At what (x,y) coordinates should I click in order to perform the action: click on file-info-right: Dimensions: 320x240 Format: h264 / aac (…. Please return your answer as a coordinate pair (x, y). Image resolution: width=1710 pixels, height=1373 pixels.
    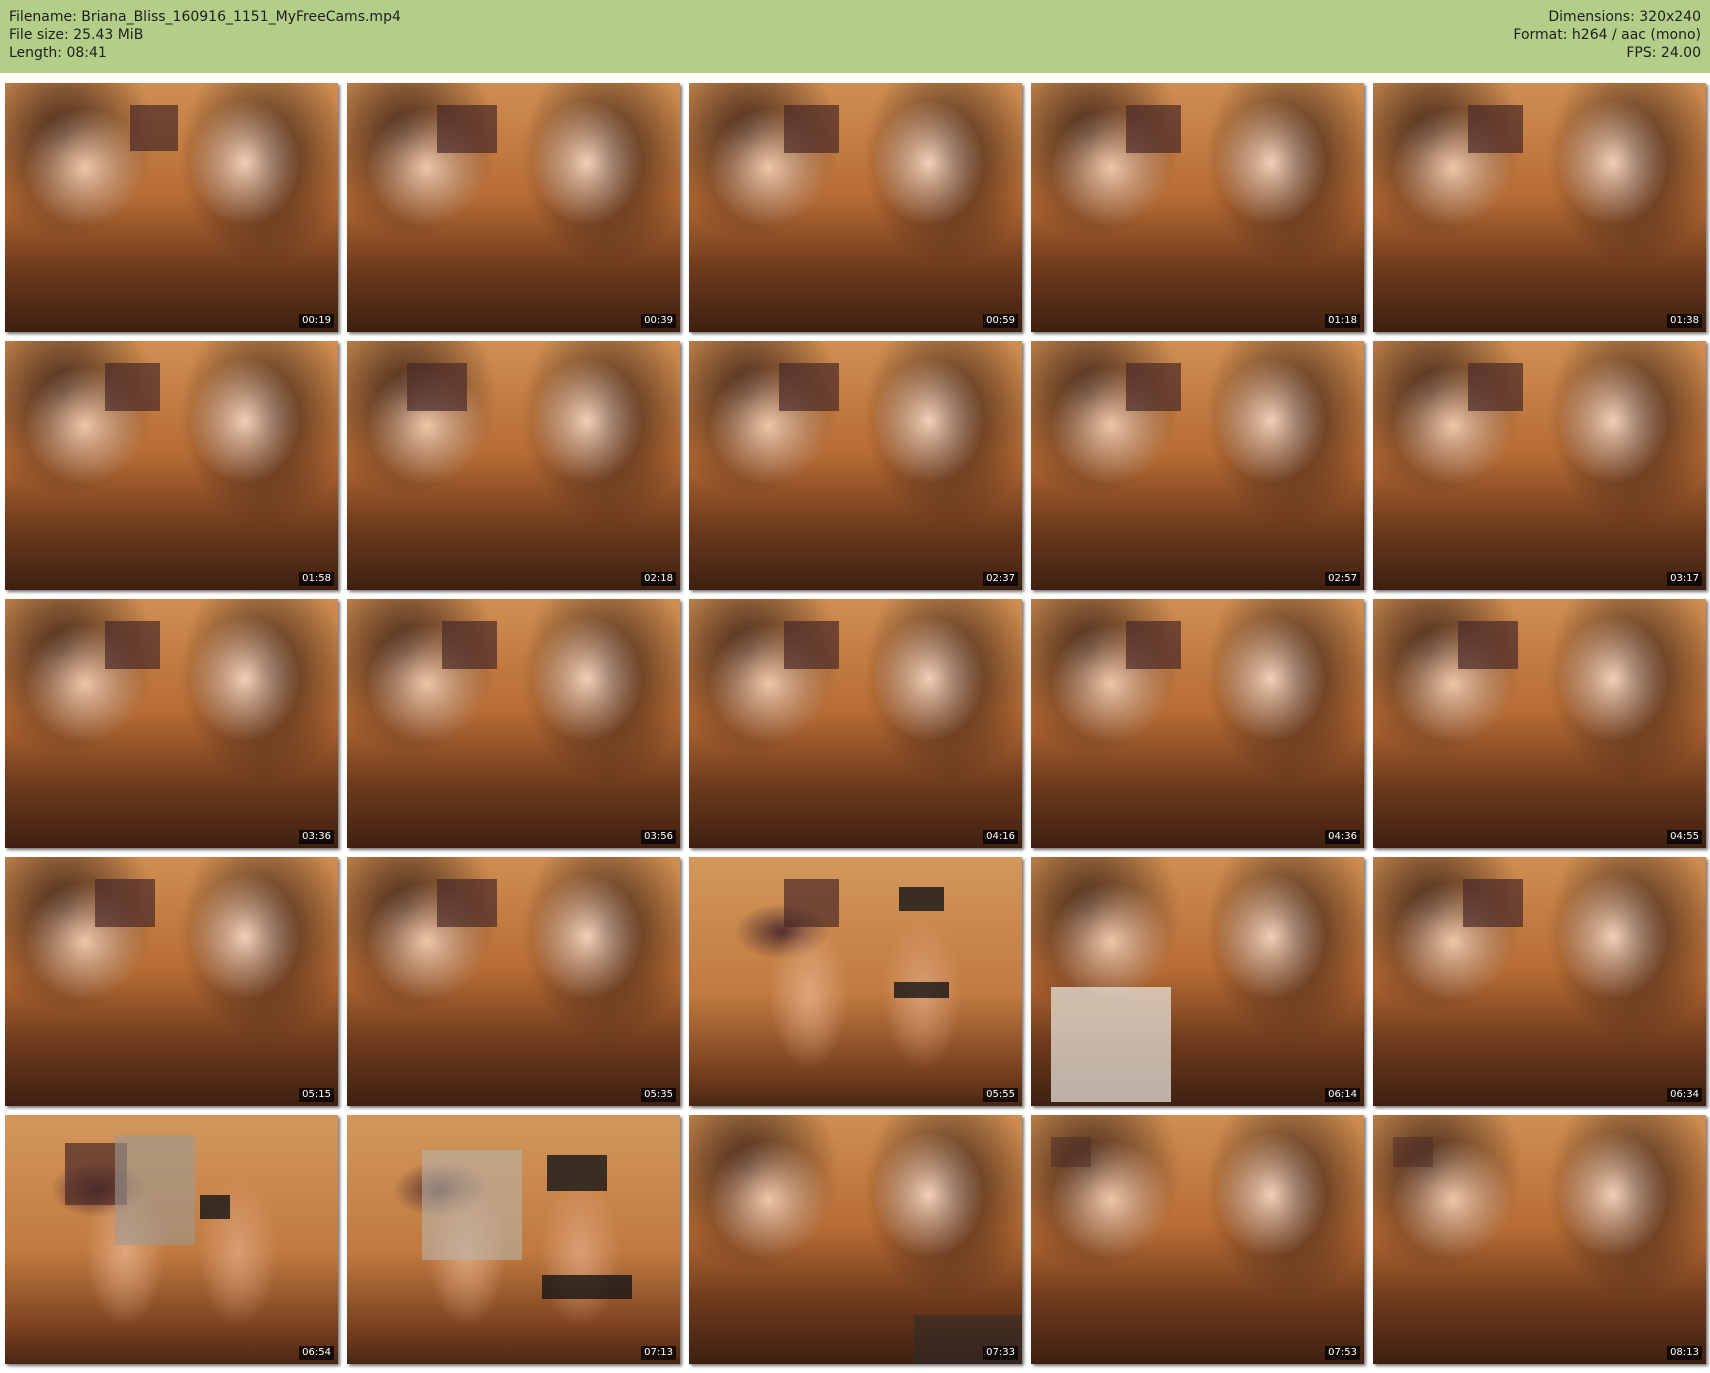
    Looking at the image, I should click on (1607, 35).